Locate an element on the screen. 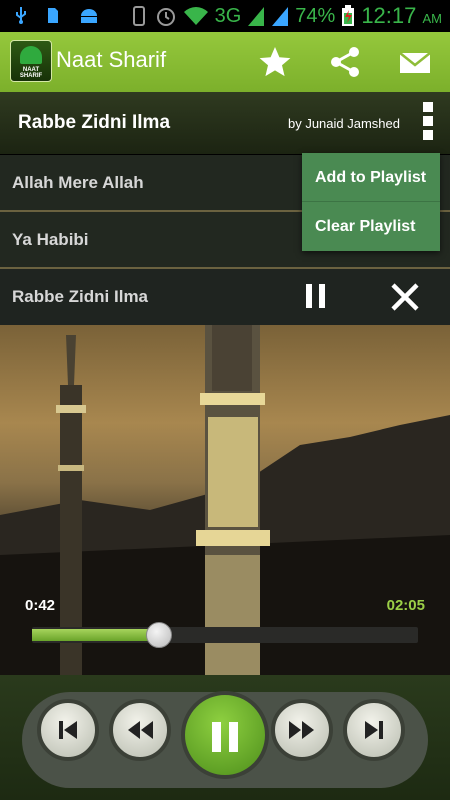 The image size is (450, 800). clock-time: 12:17 is located at coordinates (389, 15).